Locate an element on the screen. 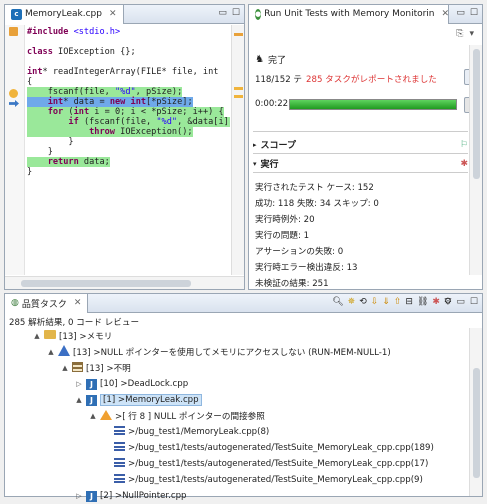 The image size is (487, 504). editor-vertical-scrollbar is located at coordinates (237, 150).